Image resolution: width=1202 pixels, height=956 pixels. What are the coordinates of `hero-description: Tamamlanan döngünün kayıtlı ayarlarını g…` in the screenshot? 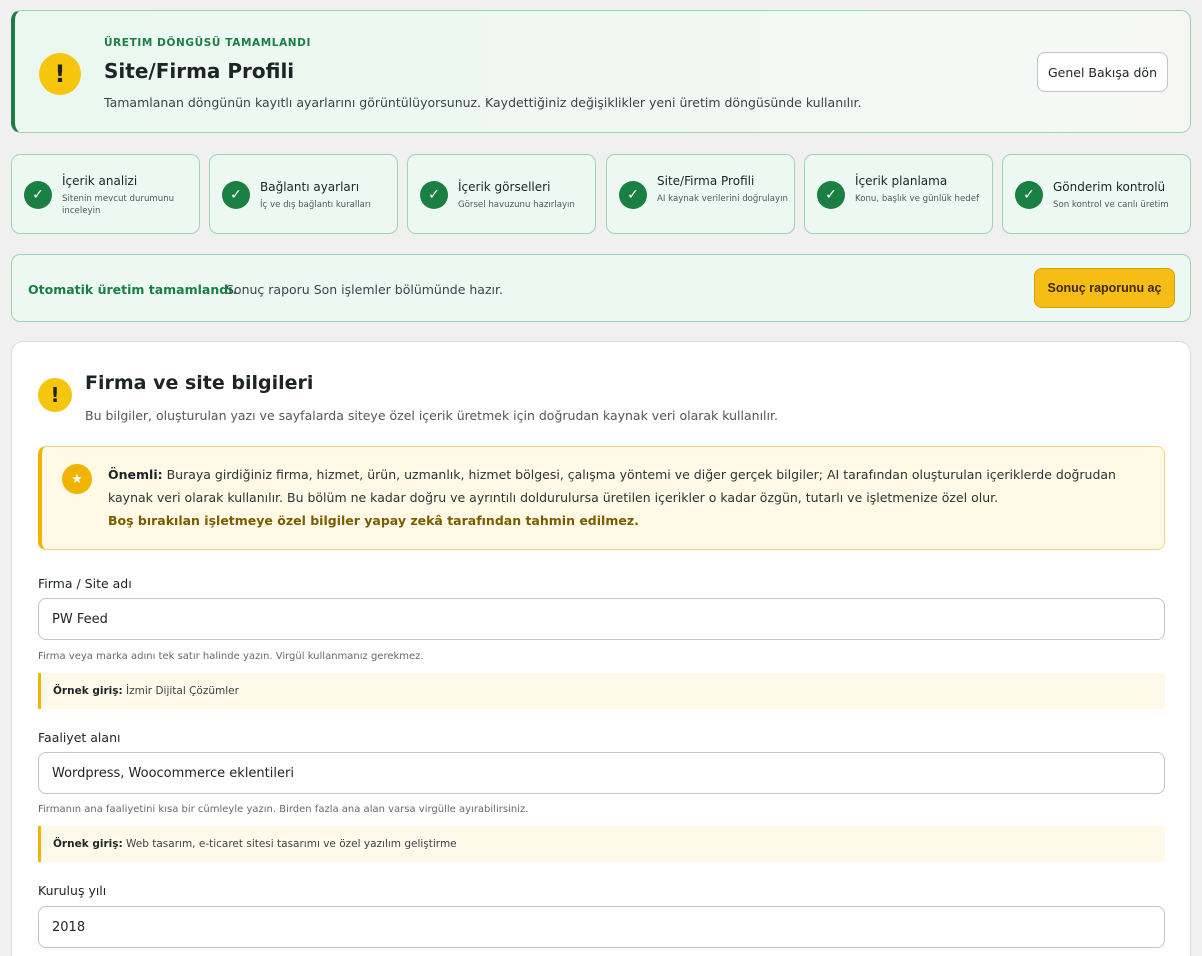 It's located at (483, 102).